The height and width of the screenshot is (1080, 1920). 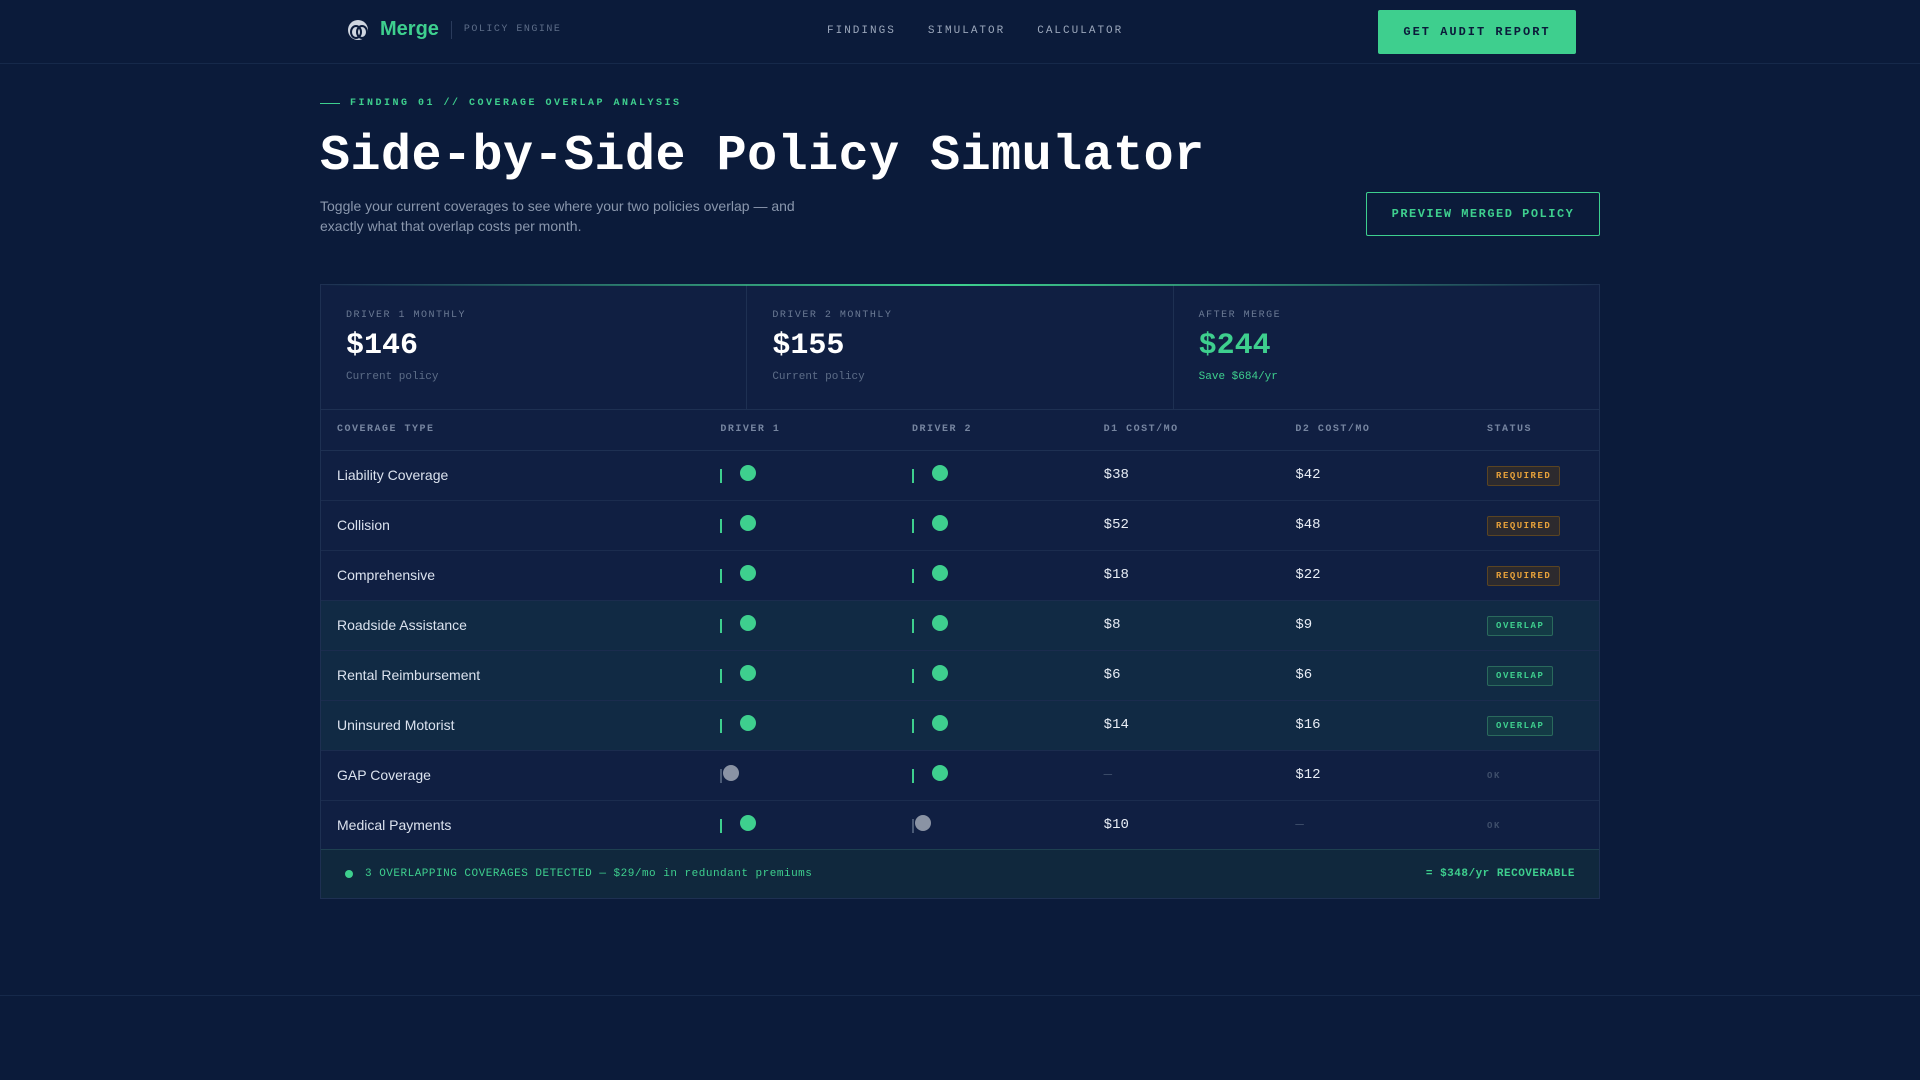 I want to click on d2-cost-cell: —, so click(x=1375, y=825).